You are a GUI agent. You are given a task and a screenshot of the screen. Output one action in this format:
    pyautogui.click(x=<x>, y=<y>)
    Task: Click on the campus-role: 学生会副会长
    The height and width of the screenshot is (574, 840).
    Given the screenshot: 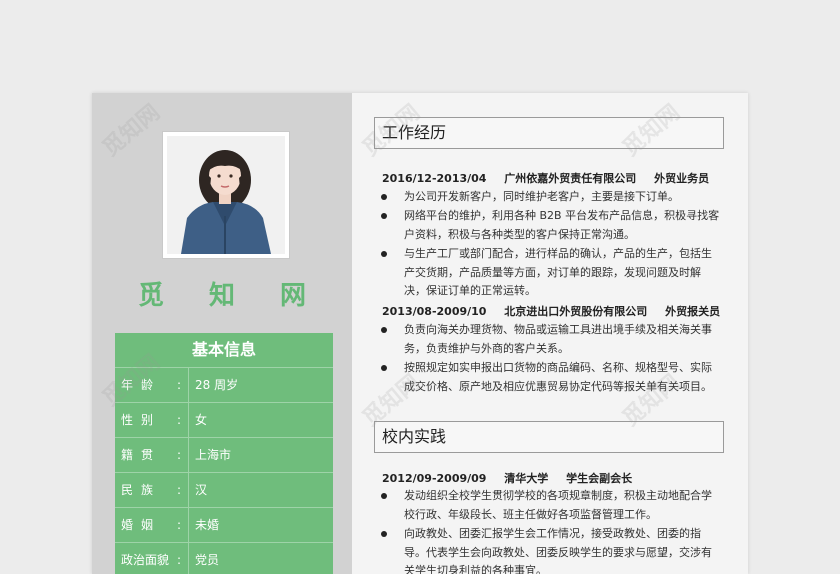 What is the action you would take?
    pyautogui.click(x=599, y=478)
    